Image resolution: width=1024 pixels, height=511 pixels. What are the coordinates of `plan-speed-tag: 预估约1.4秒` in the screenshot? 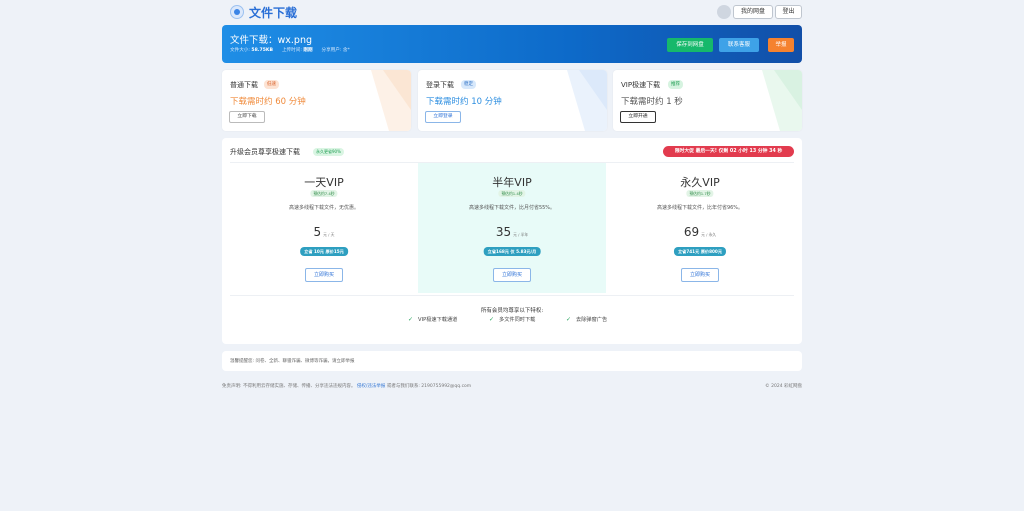 It's located at (512, 193).